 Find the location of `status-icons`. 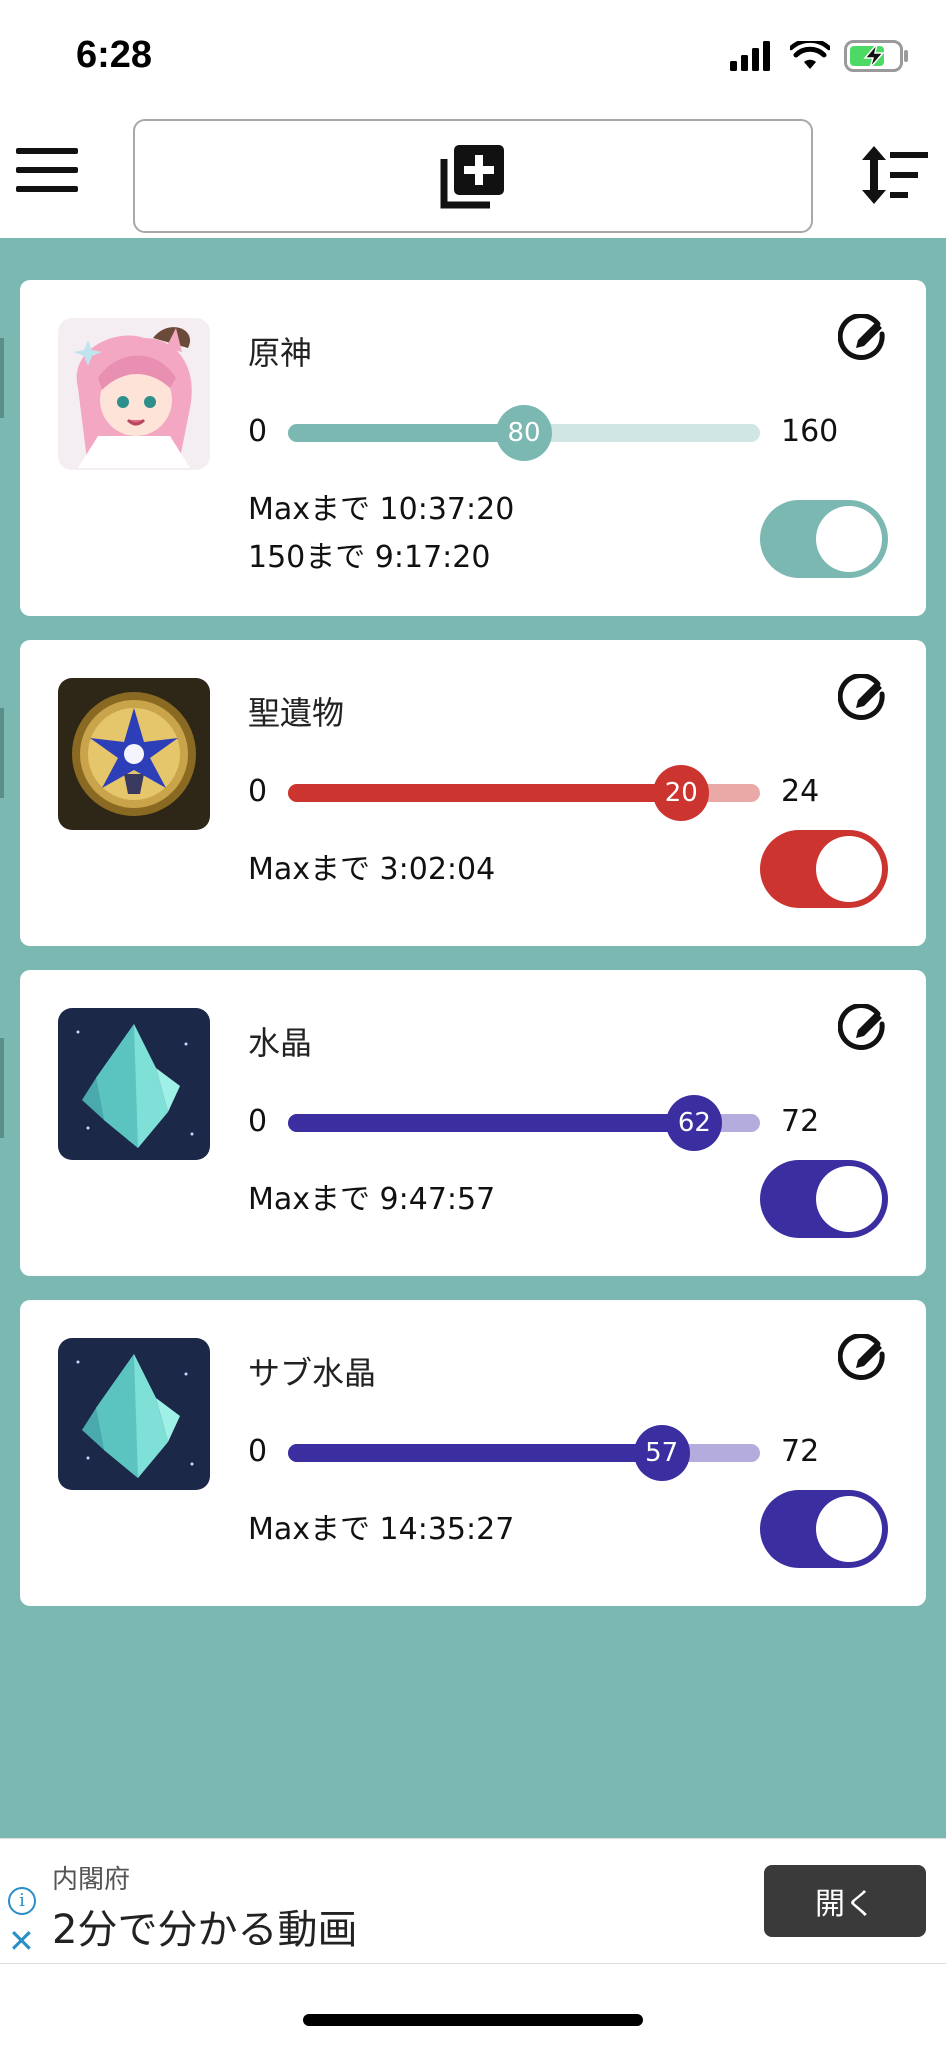

status-icons is located at coordinates (820, 56).